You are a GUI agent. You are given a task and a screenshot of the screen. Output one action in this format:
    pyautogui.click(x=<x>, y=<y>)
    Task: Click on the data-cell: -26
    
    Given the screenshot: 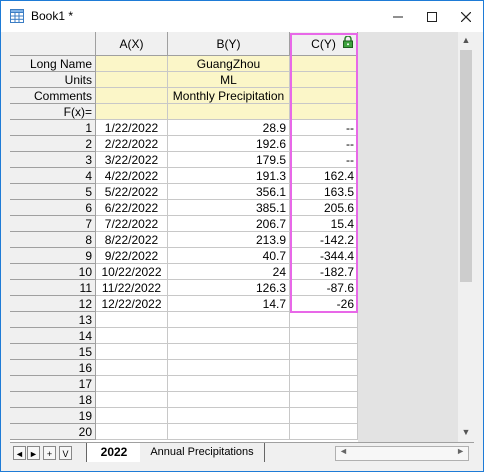 What is the action you would take?
    pyautogui.click(x=324, y=304)
    